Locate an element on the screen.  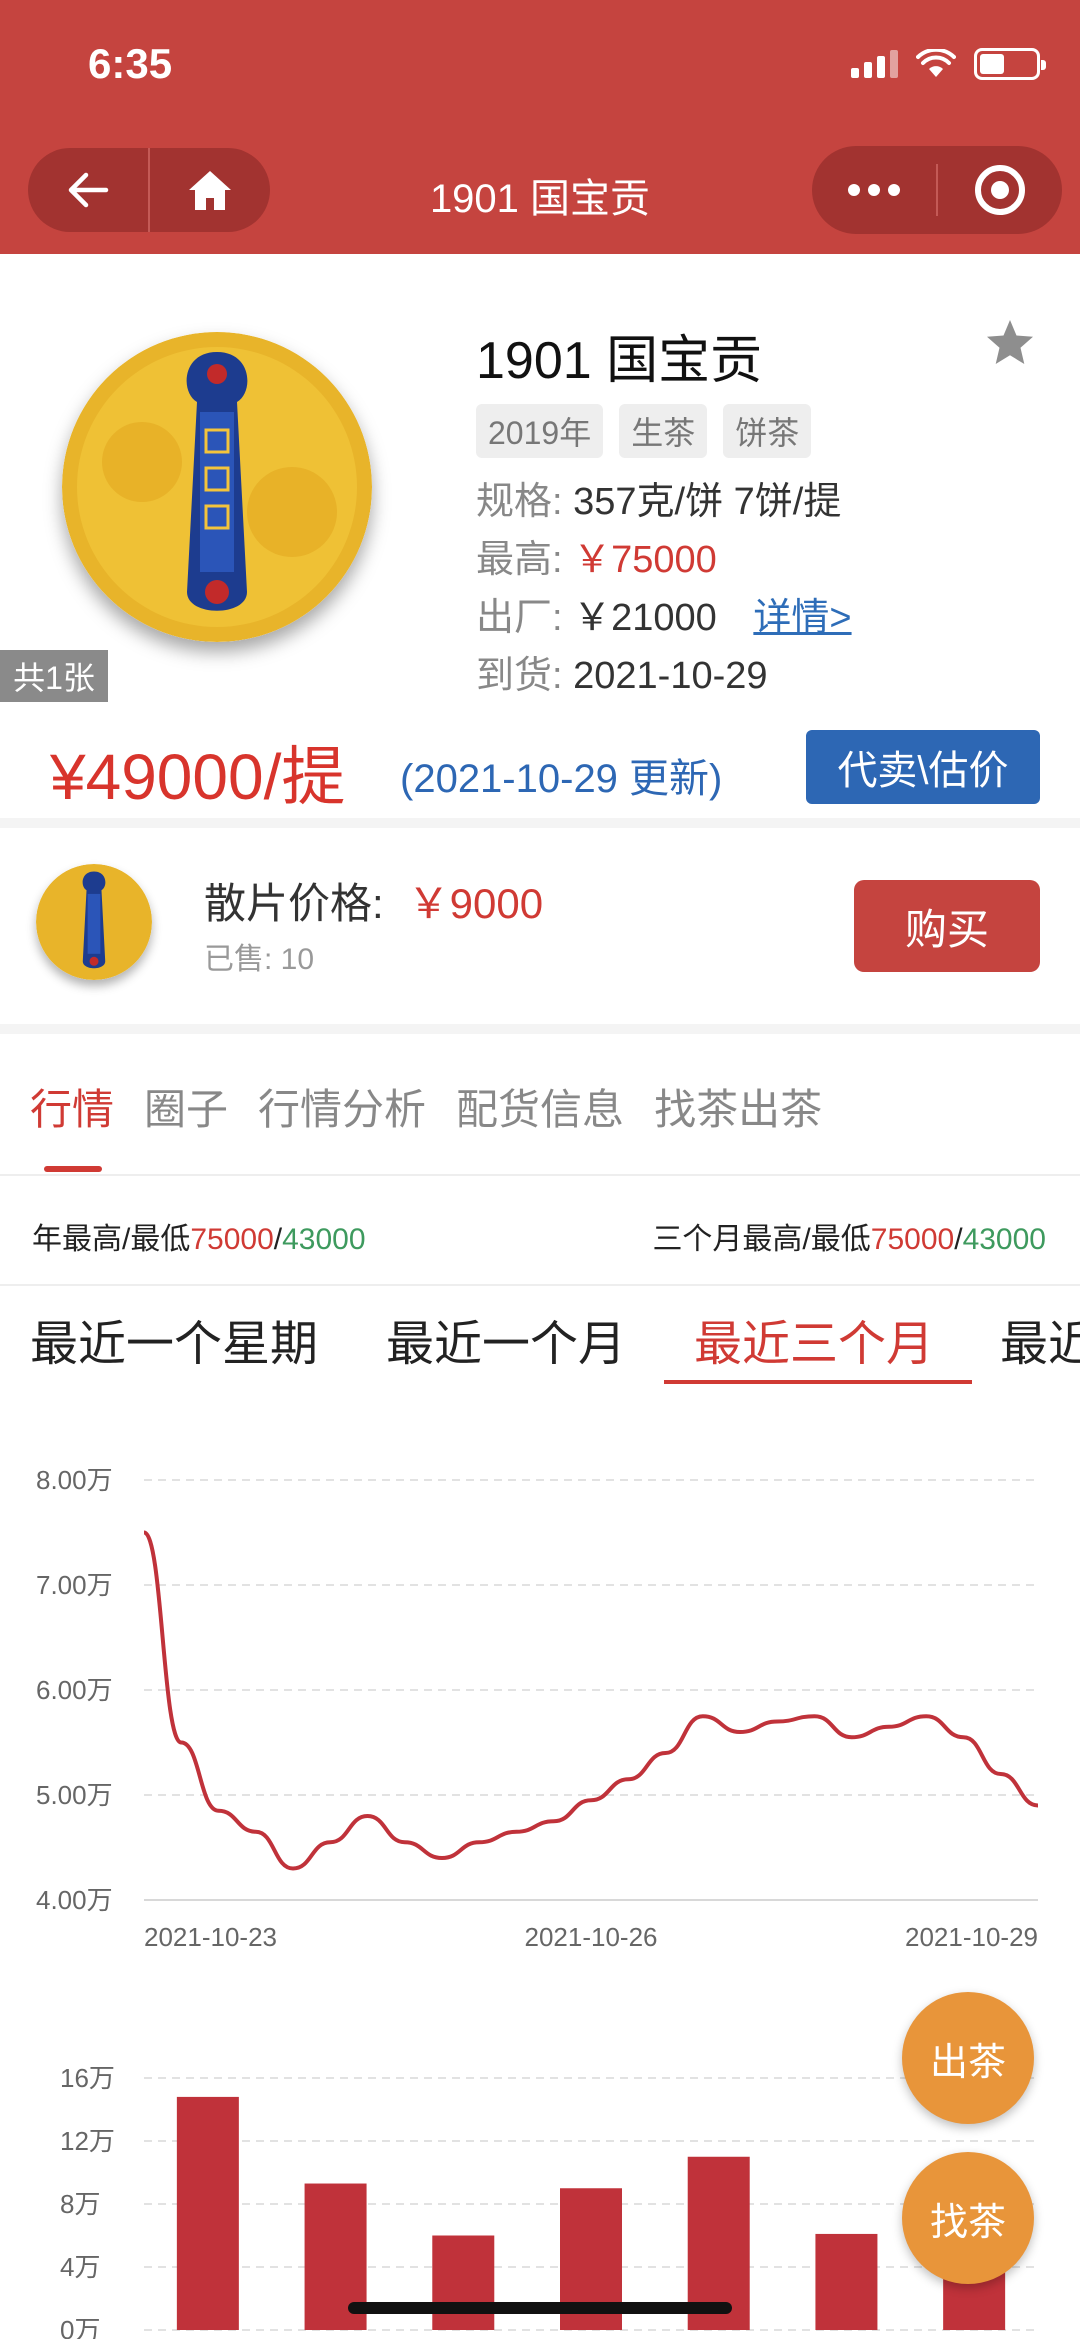
arrival-value: 2021-10-29 is located at coordinates (670, 676).